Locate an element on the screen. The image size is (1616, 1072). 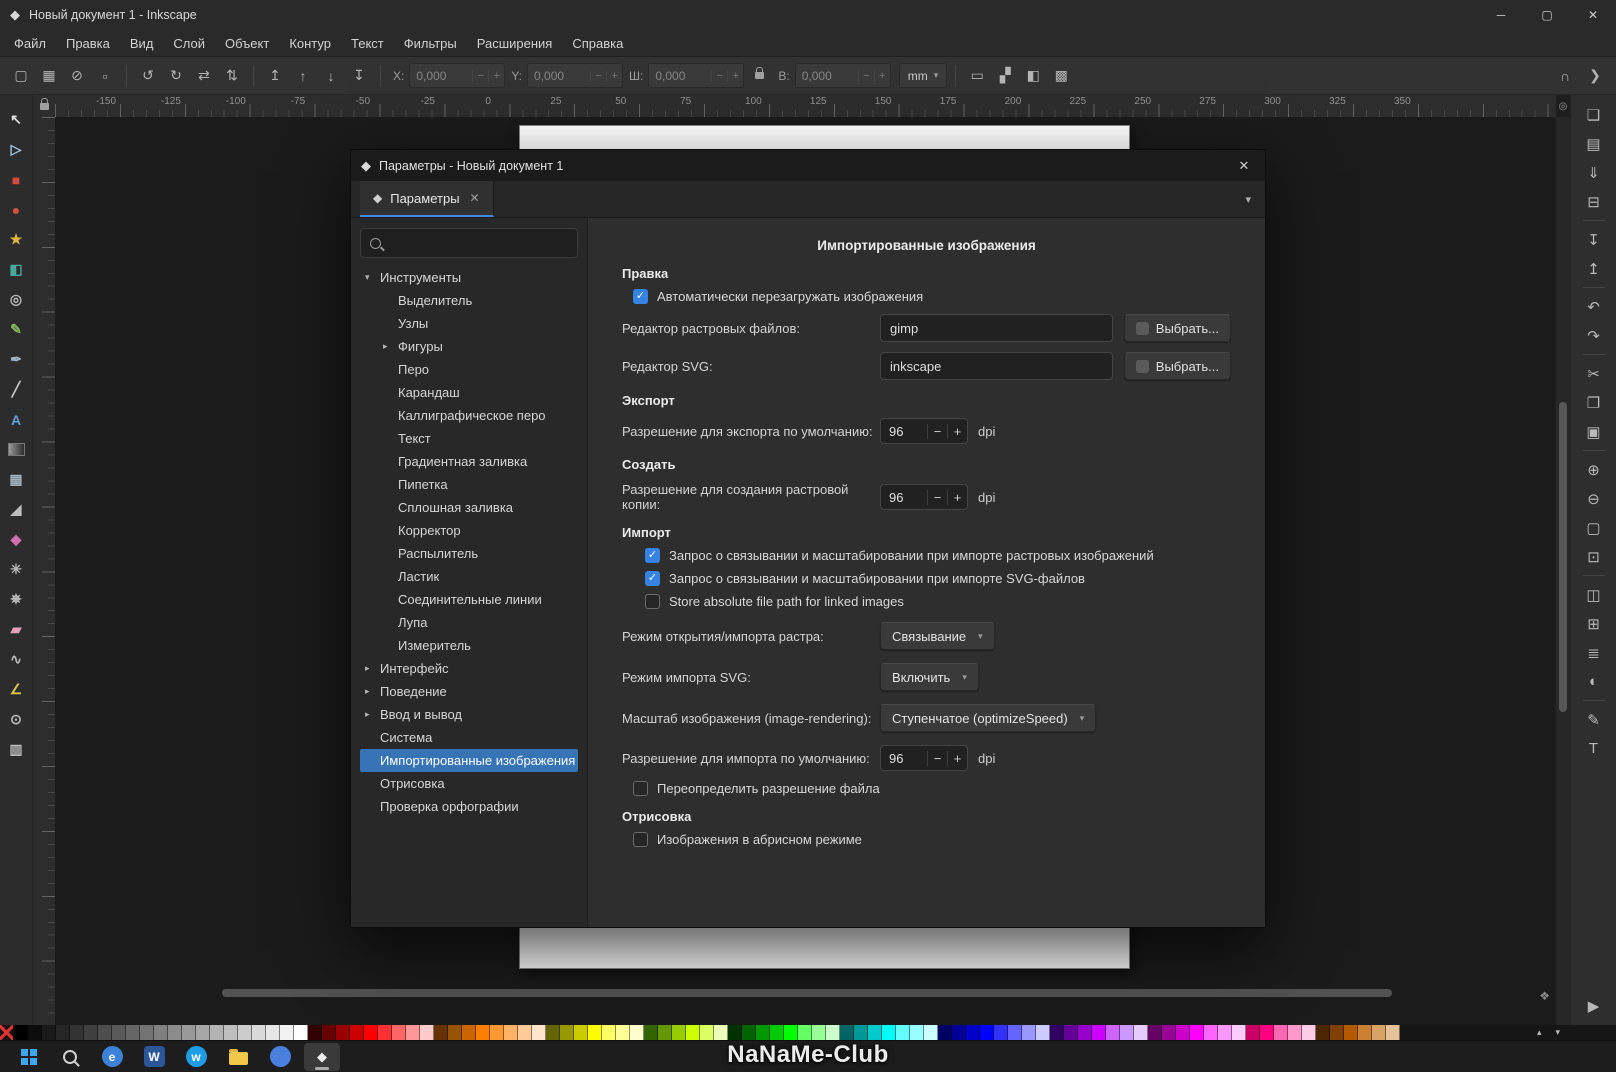
ellipse-tool-button: ● is located at coordinates (16, 209).